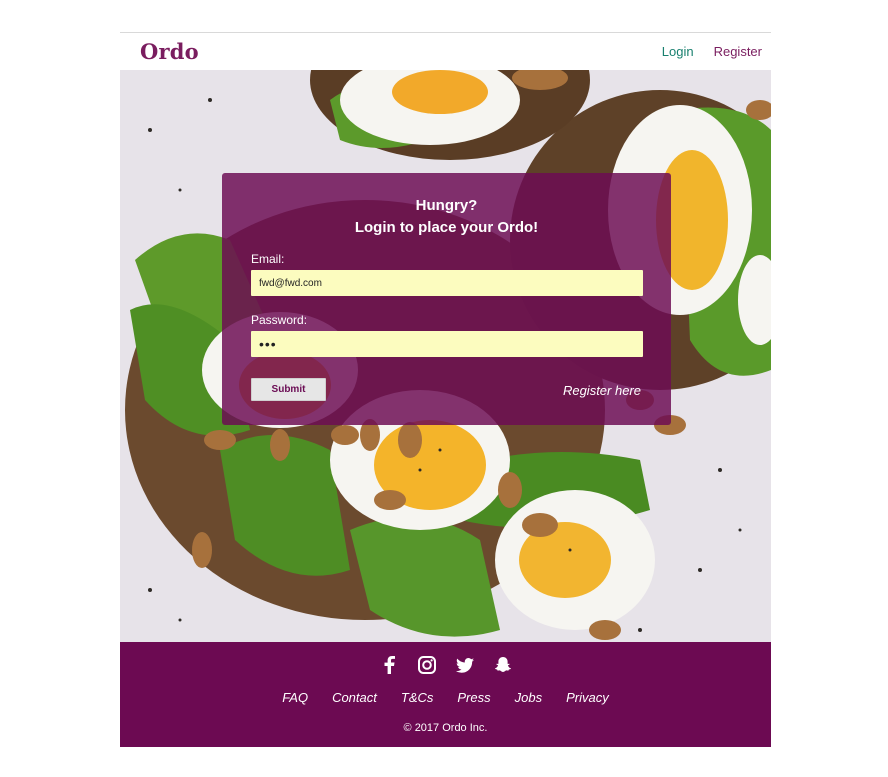 The width and height of the screenshot is (888, 777). Describe the element at coordinates (446, 205) in the screenshot. I see `title-line-hungry: Hungry?` at that location.